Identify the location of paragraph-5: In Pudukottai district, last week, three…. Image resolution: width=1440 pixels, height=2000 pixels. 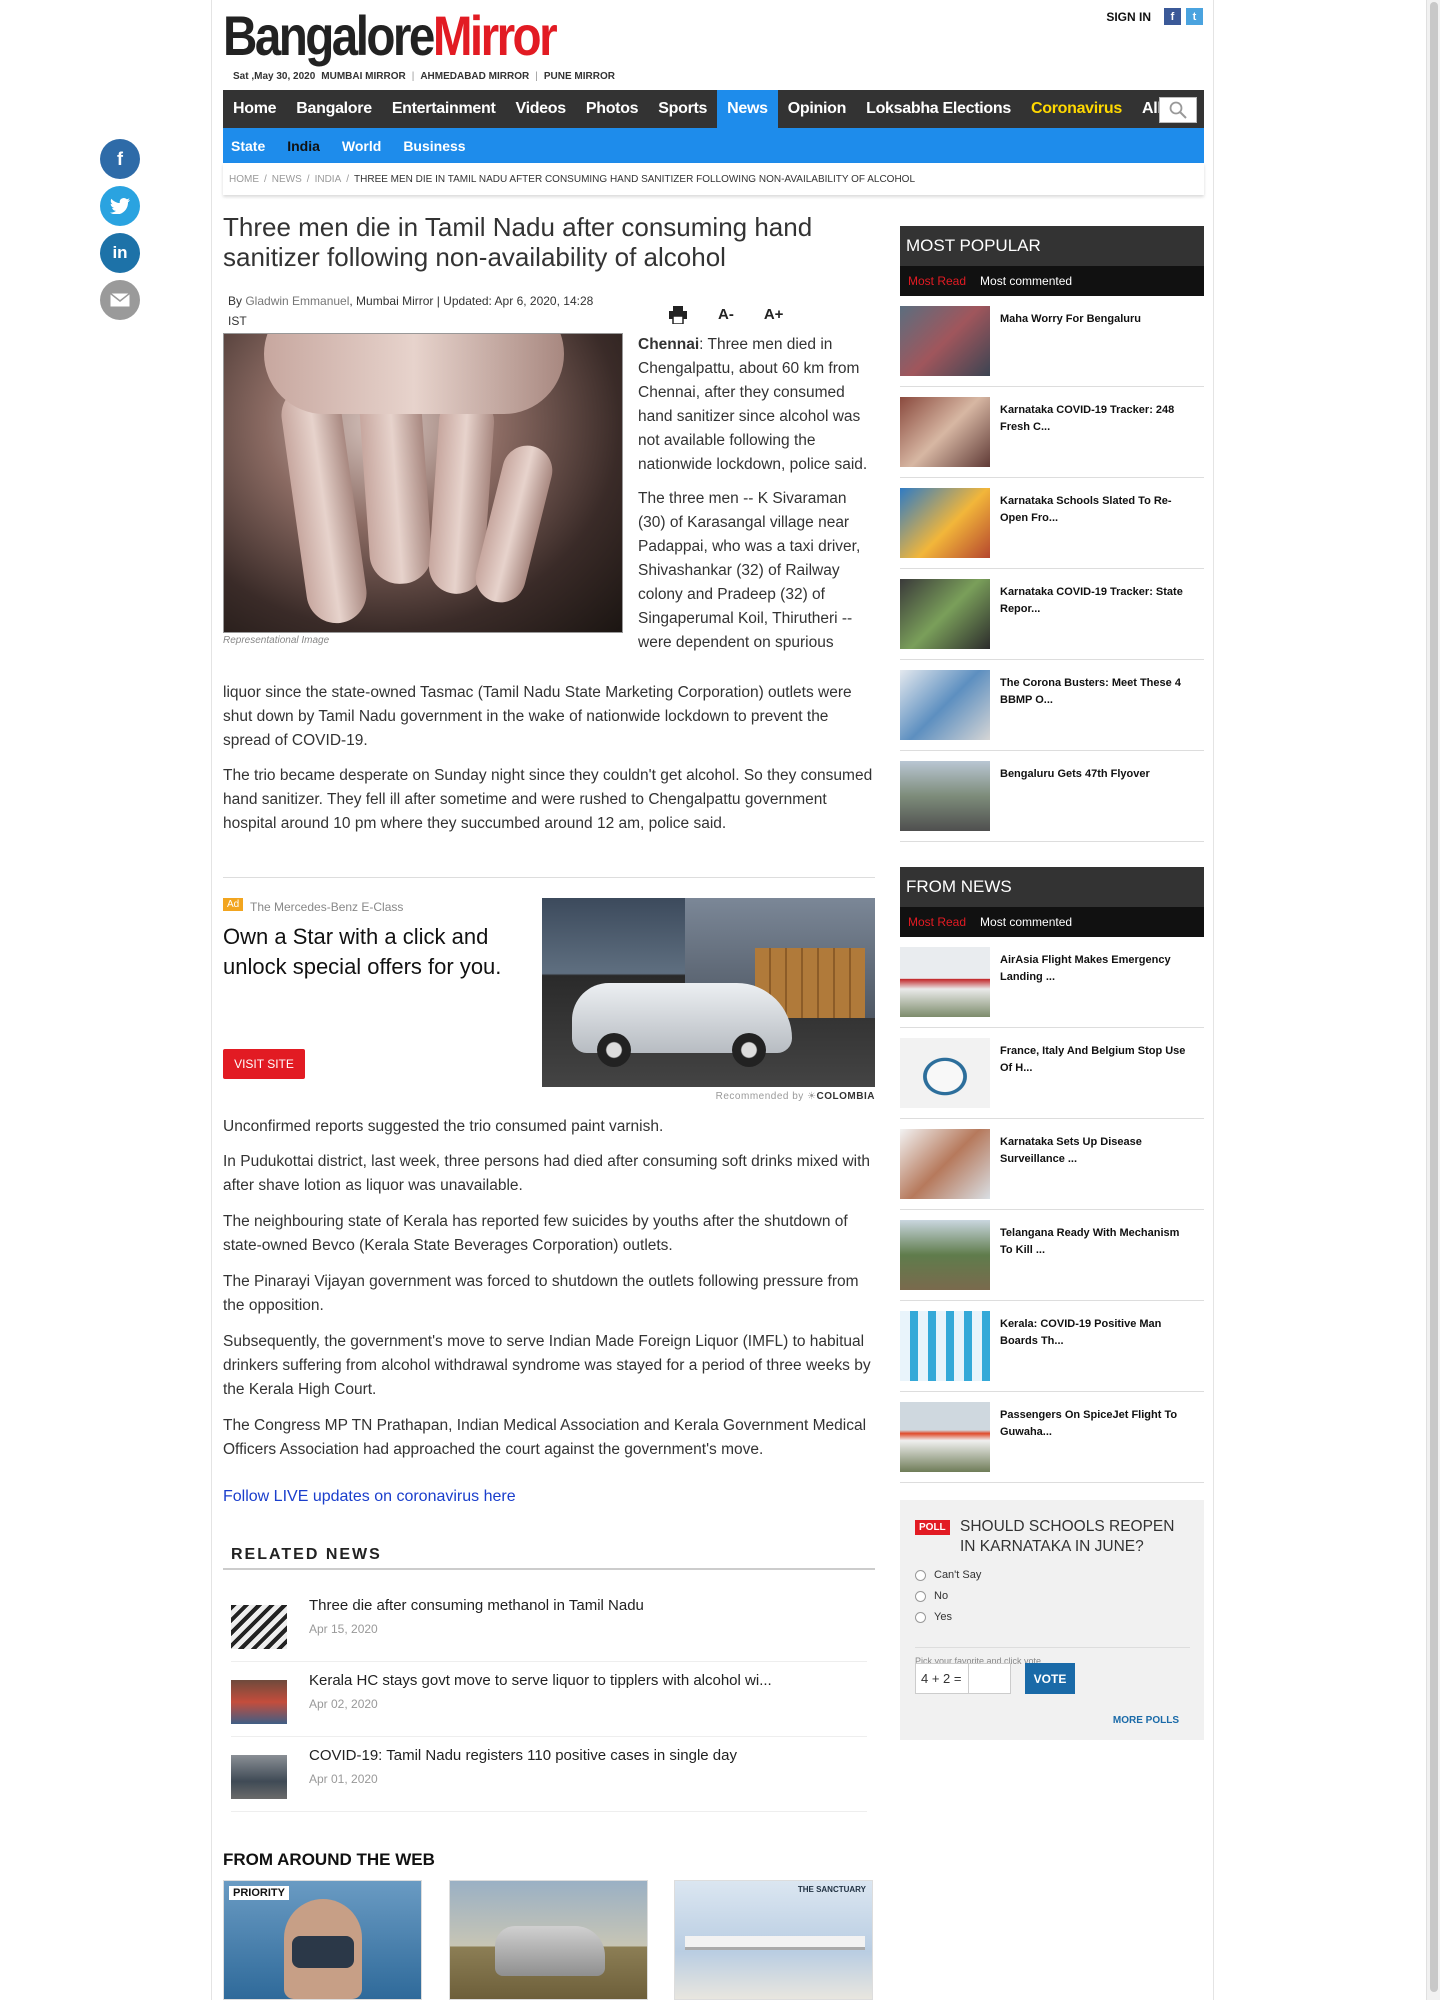
(547, 1173).